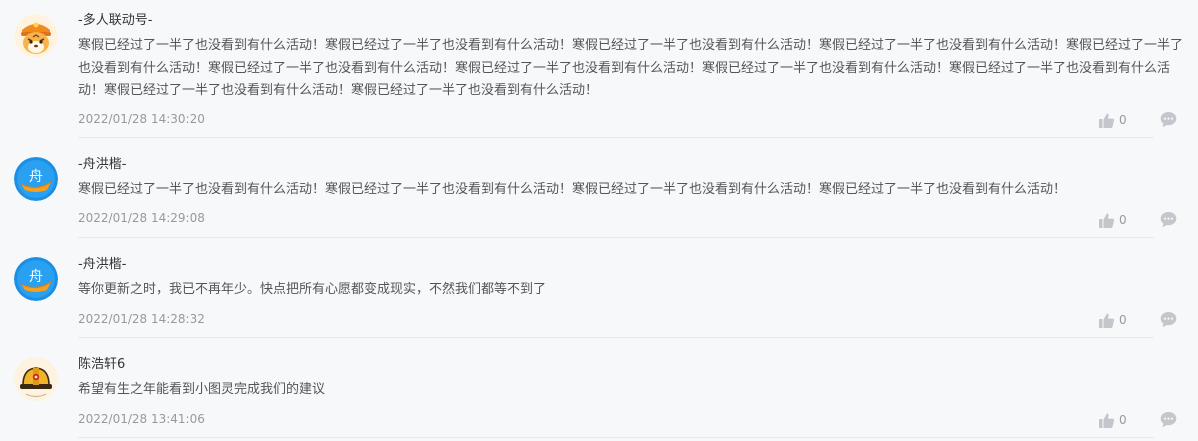  What do you see at coordinates (115, 21) in the screenshot?
I see `comment-username: -多人联动号-` at bounding box center [115, 21].